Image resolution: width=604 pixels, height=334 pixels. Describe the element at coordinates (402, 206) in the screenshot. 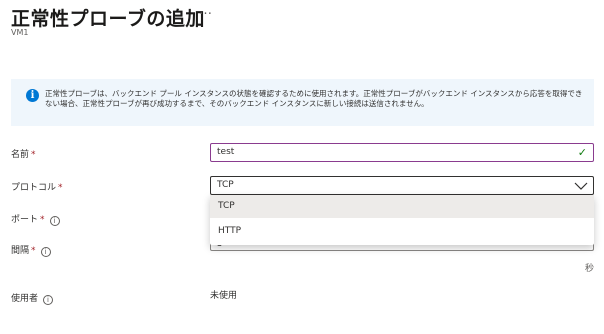

I see `protocol-option-tcp: TCP` at that location.